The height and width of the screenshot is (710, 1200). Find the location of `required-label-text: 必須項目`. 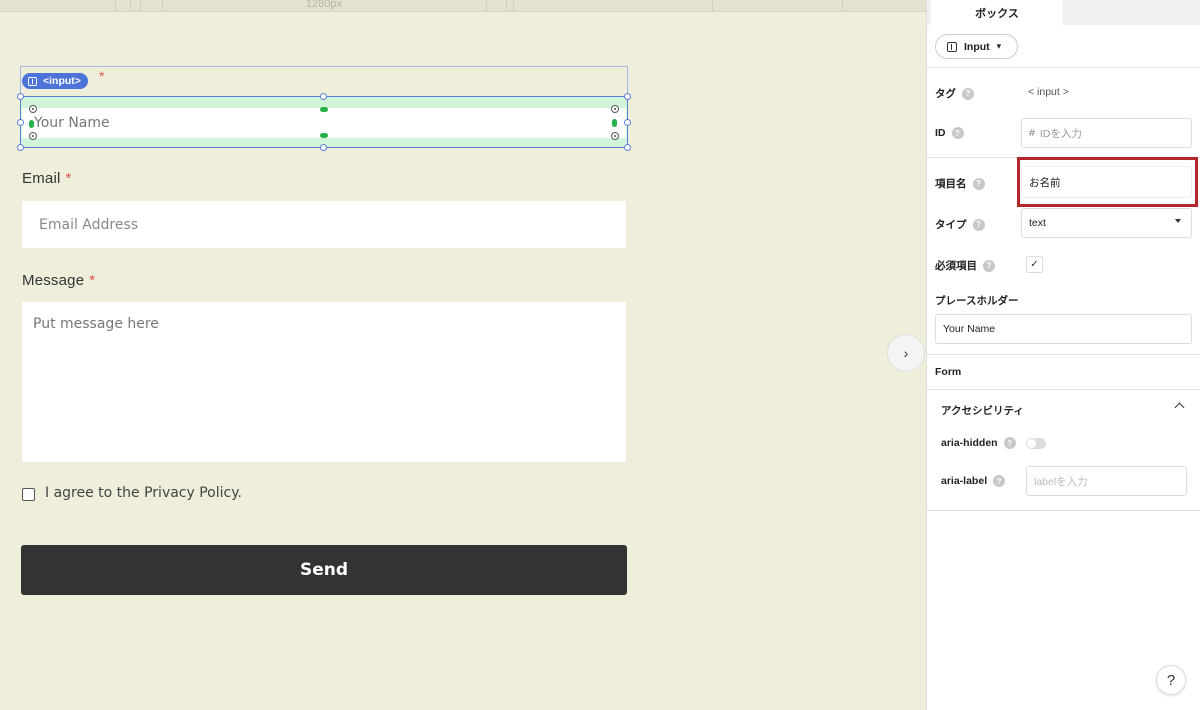

required-label-text: 必須項目 is located at coordinates (956, 266).